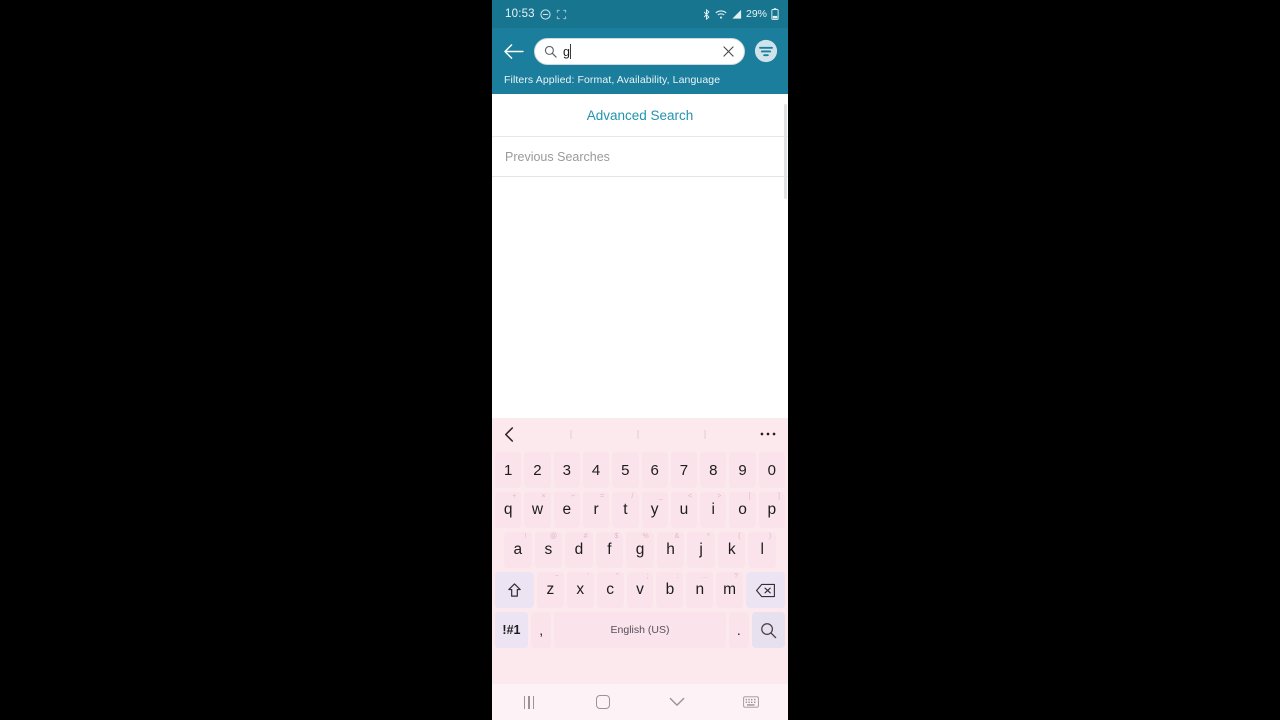 This screenshot has height=720, width=1280. Describe the element at coordinates (640, 470) in the screenshot. I see `keyboard-row-numbers: 1 2 3 4 5 6 7 8 9 0` at that location.